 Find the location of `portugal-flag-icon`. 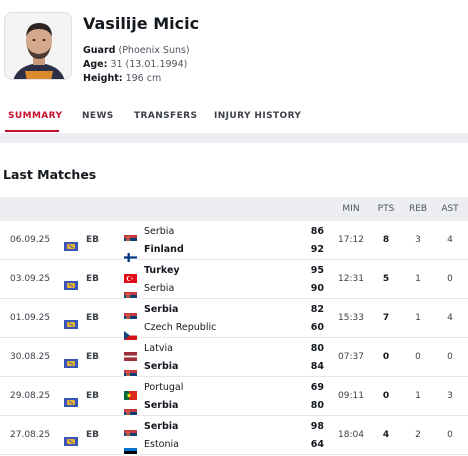

portugal-flag-icon is located at coordinates (130, 392).